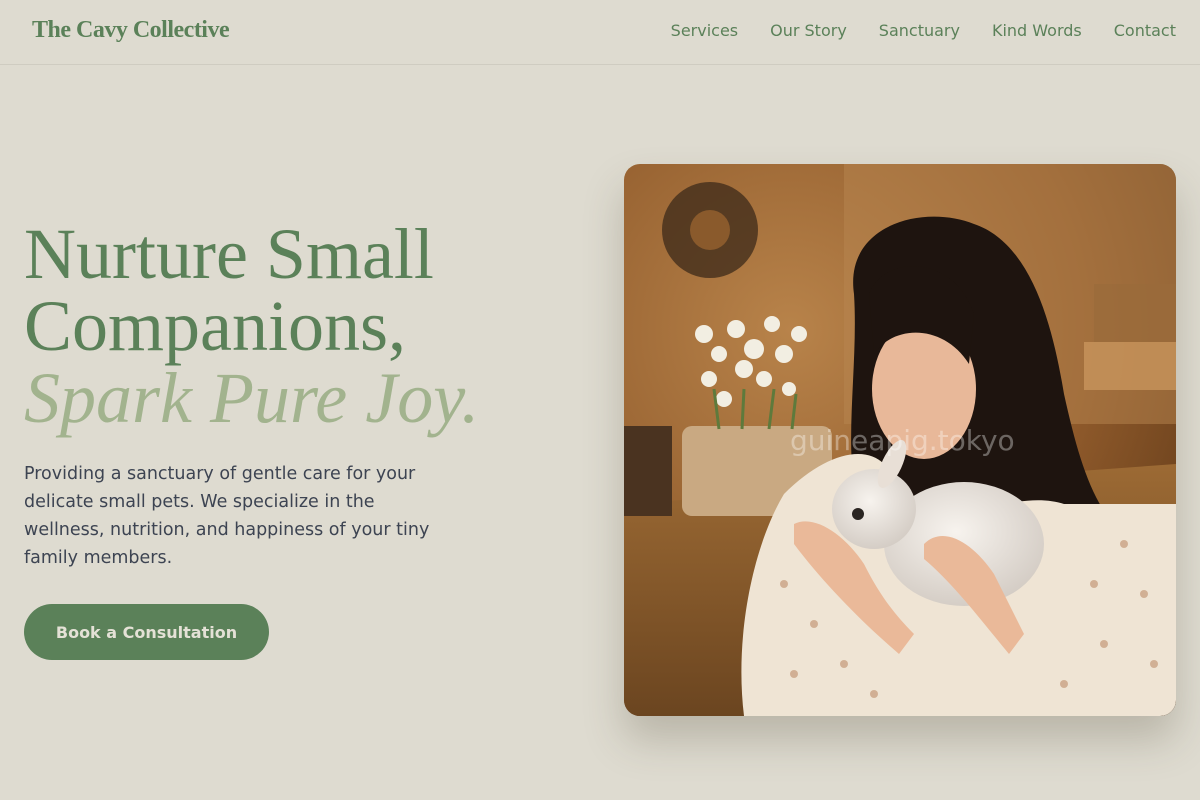  What do you see at coordinates (808, 30) in the screenshot?
I see `nav-item-our-story: Our Story` at bounding box center [808, 30].